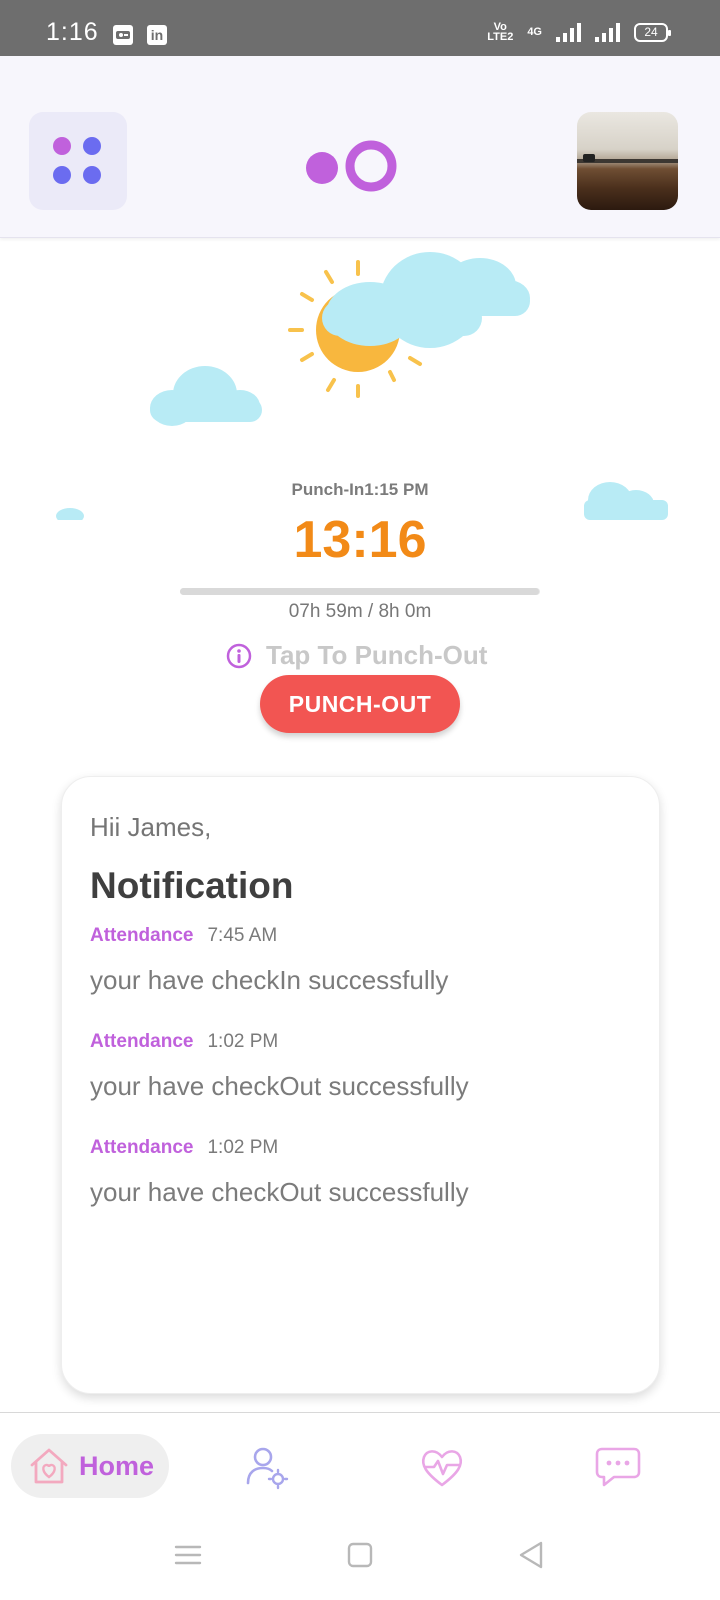 This screenshot has width=720, height=1600. I want to click on notification-message: your have checkIn successfully, so click(269, 980).